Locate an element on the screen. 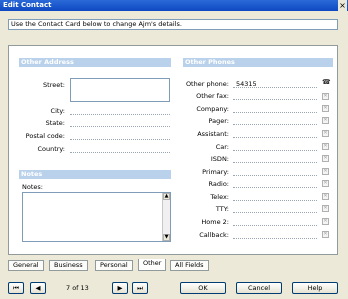 This screenshot has height=299, width=348. tty-label: TTY: is located at coordinates (222, 209).